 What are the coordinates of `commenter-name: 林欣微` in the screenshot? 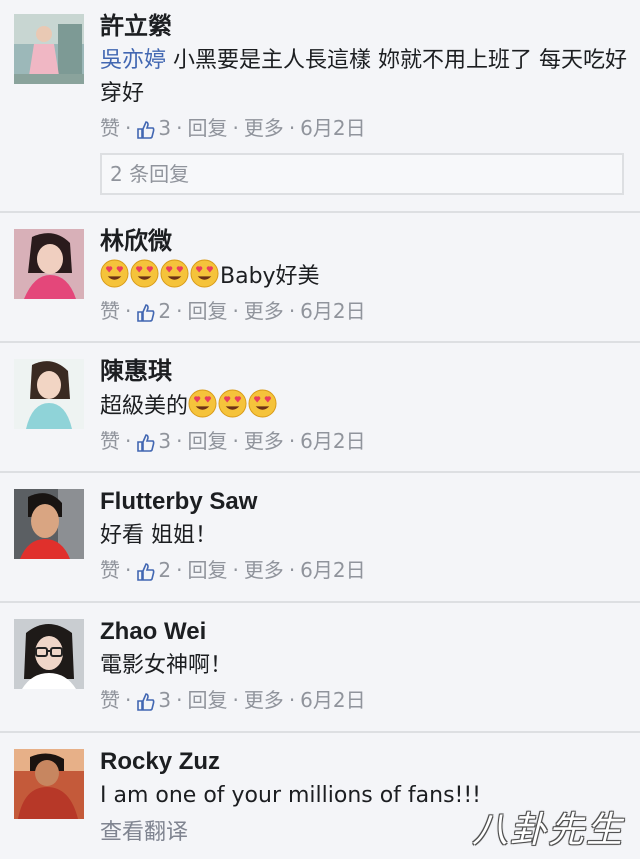 It's located at (364, 242).